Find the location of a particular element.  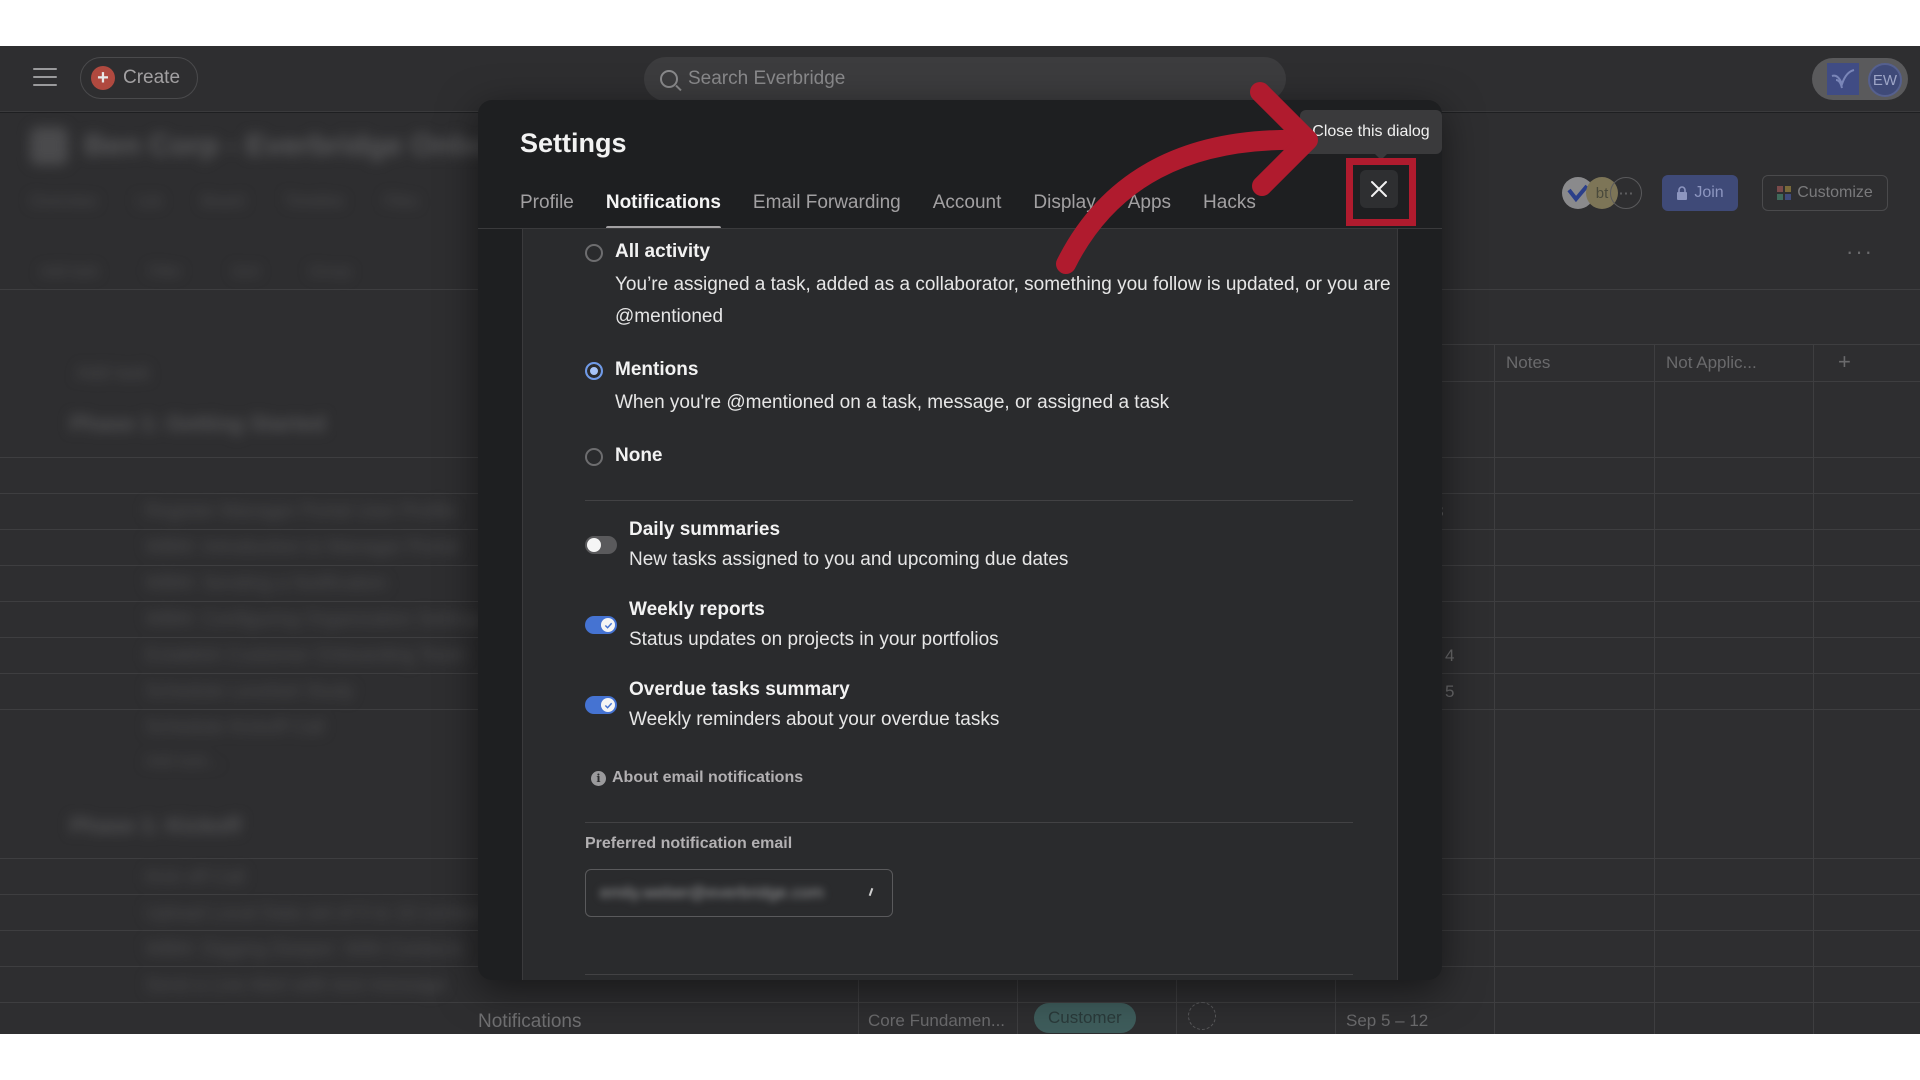

project-tab: Board is located at coordinates (223, 202).